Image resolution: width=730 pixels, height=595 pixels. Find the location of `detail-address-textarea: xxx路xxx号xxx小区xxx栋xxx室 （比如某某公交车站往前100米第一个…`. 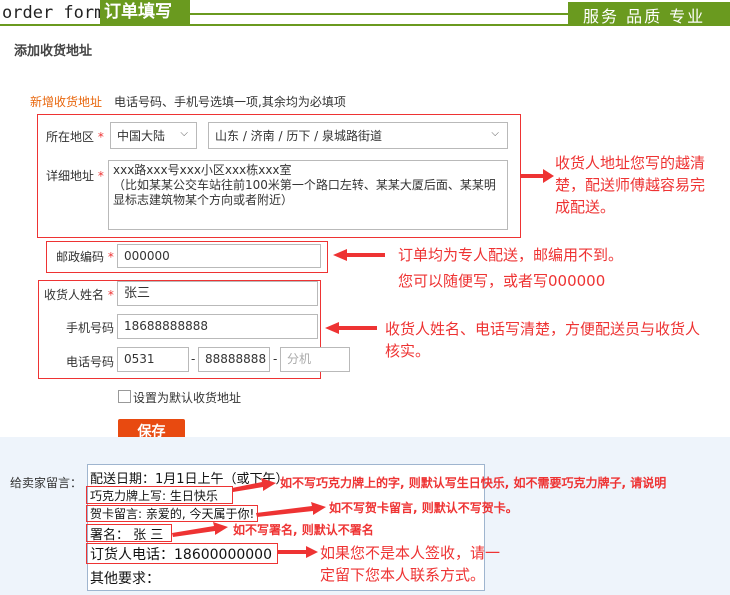

detail-address-textarea: xxx路xxx号xxx小区xxx栋xxx室 （比如某某公交车站往前100米第一个… is located at coordinates (308, 195).